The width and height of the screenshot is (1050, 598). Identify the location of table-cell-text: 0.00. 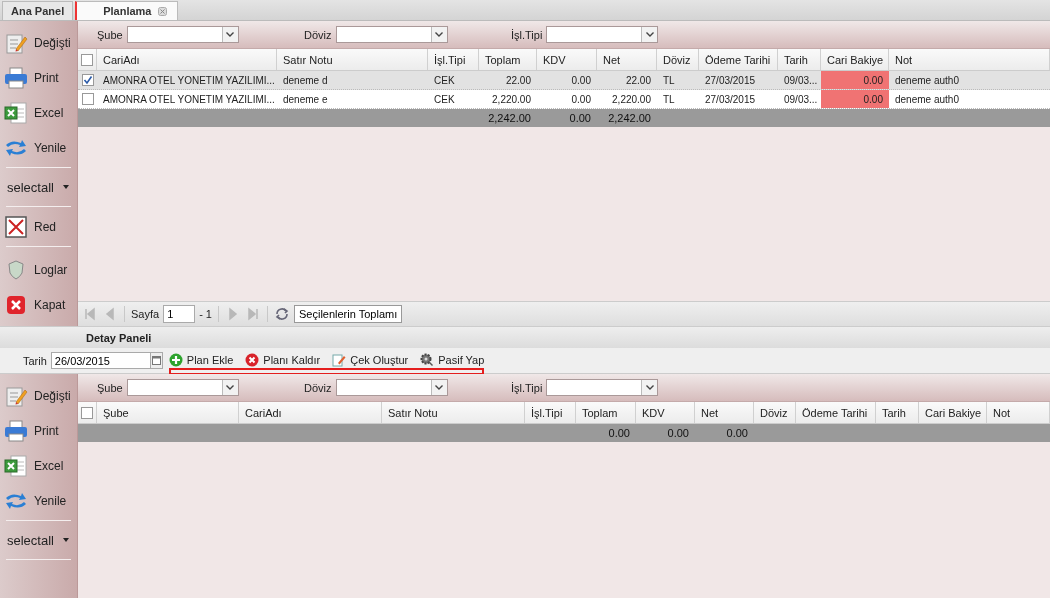
(581, 99).